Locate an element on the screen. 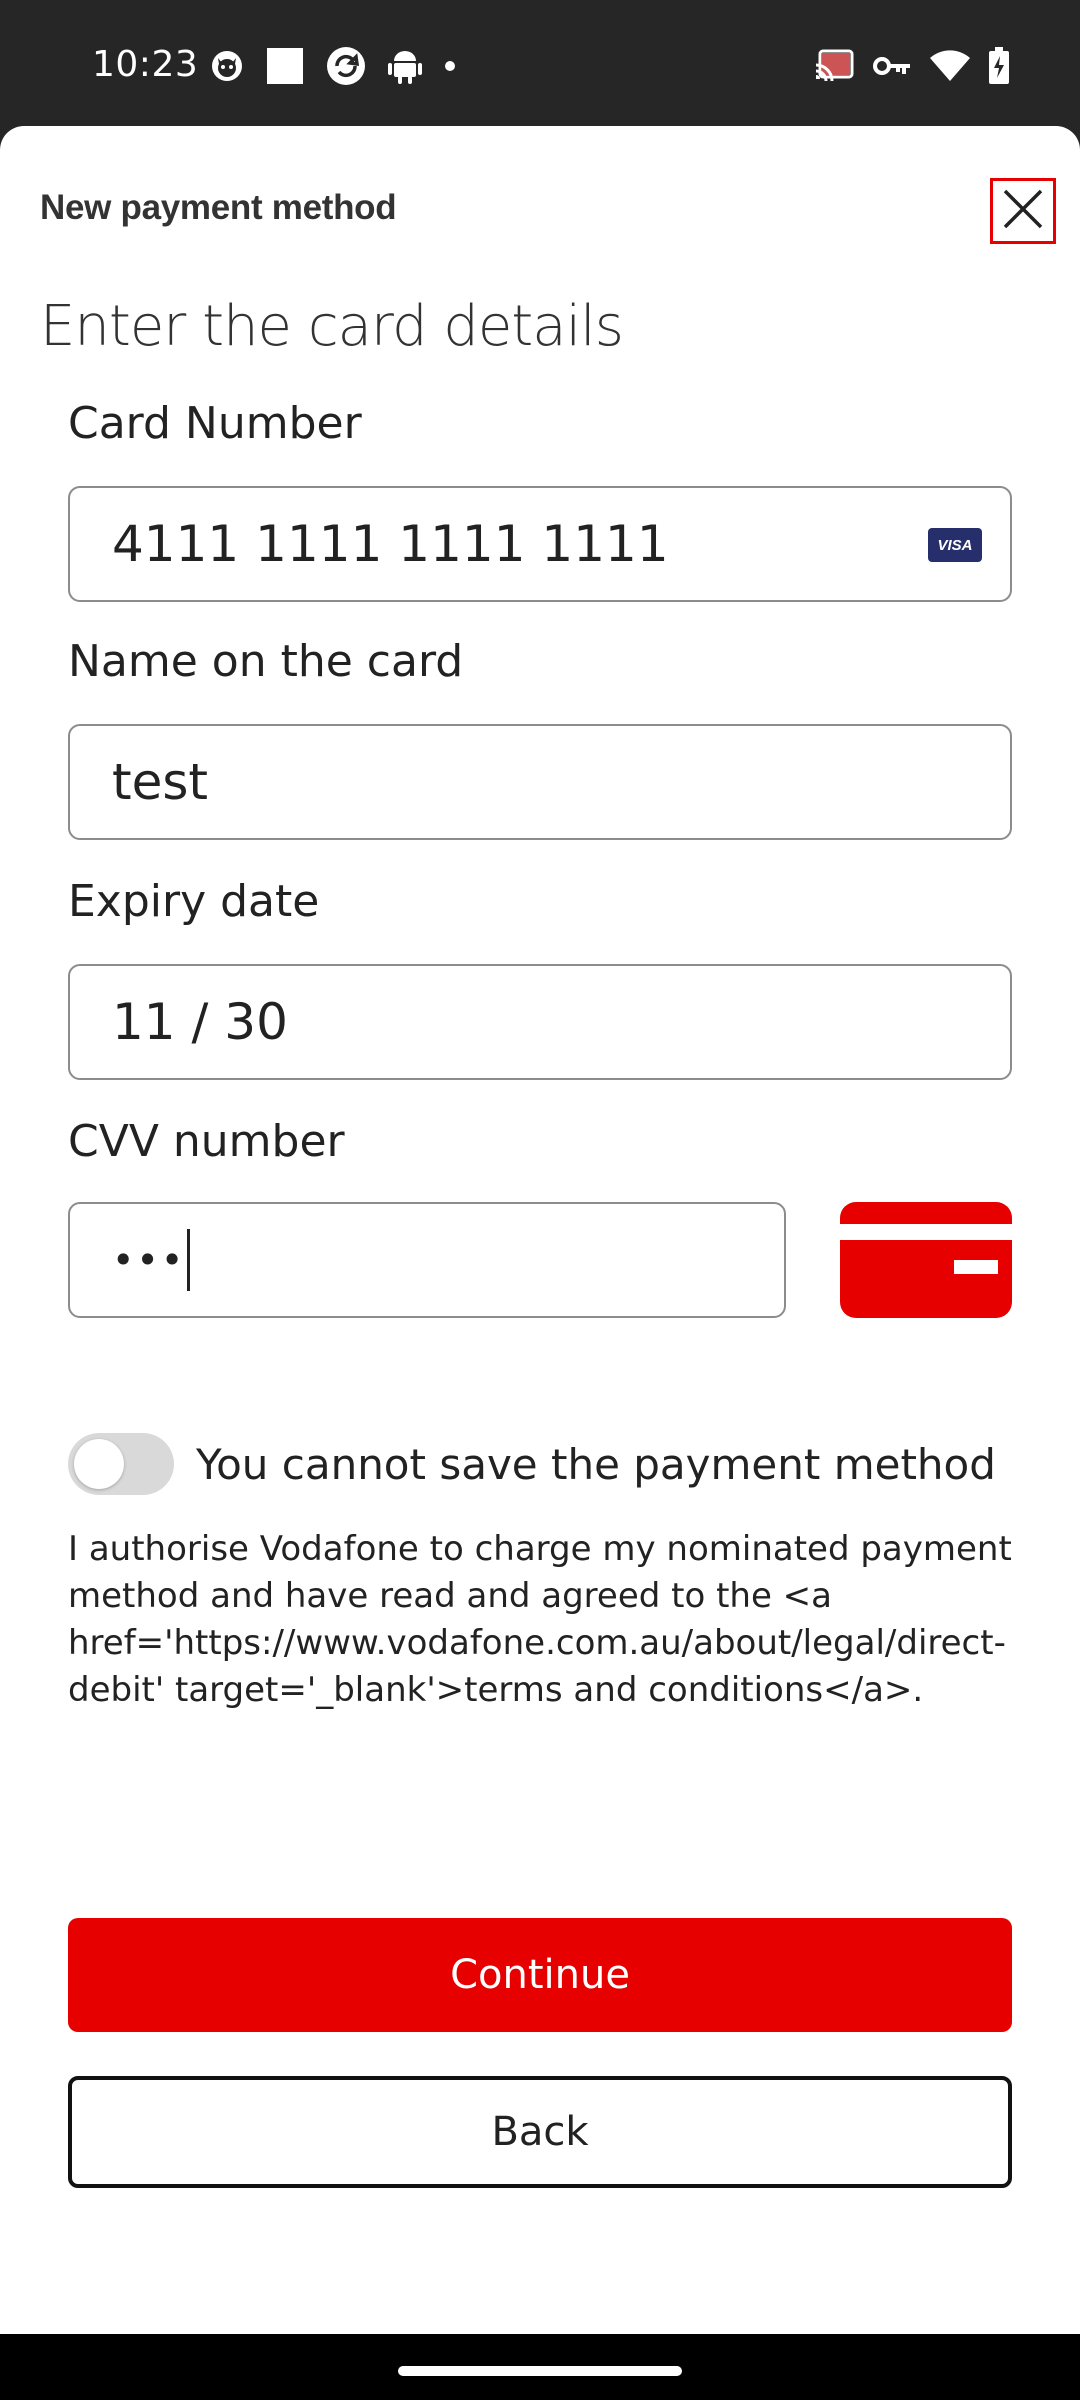  page-heading: Enter the card details is located at coordinates (332, 326).